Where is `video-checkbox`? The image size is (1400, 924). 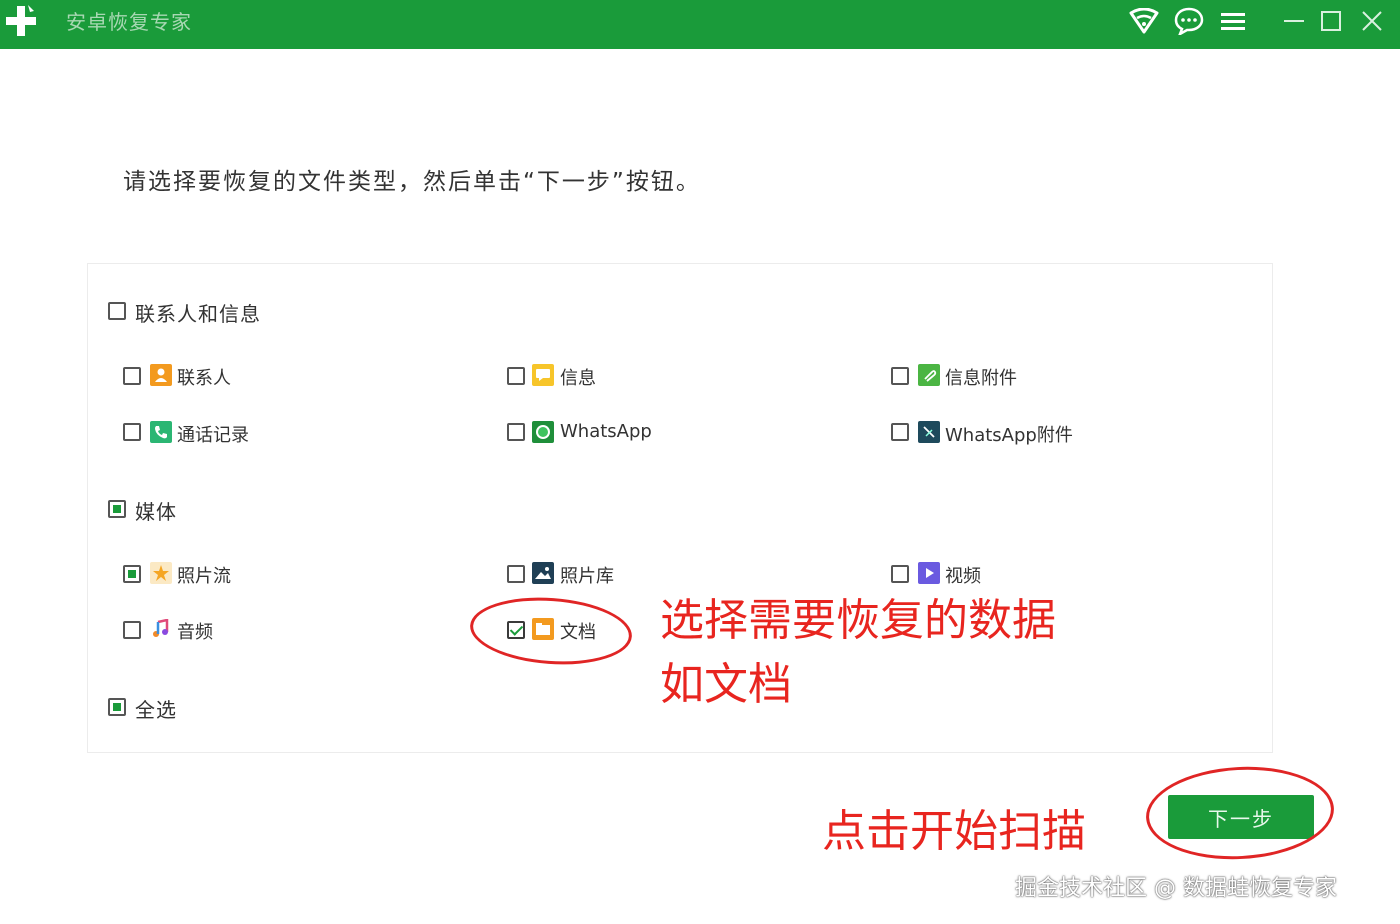
video-checkbox is located at coordinates (900, 574).